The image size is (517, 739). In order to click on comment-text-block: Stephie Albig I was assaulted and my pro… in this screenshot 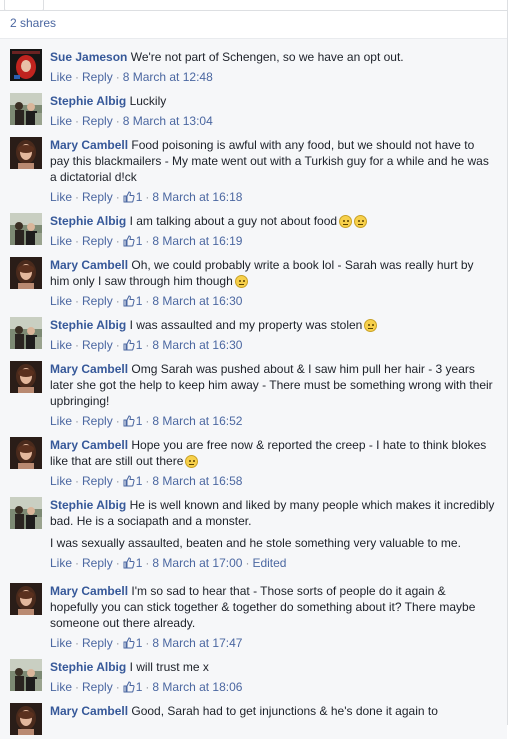, I will do `click(272, 325)`.